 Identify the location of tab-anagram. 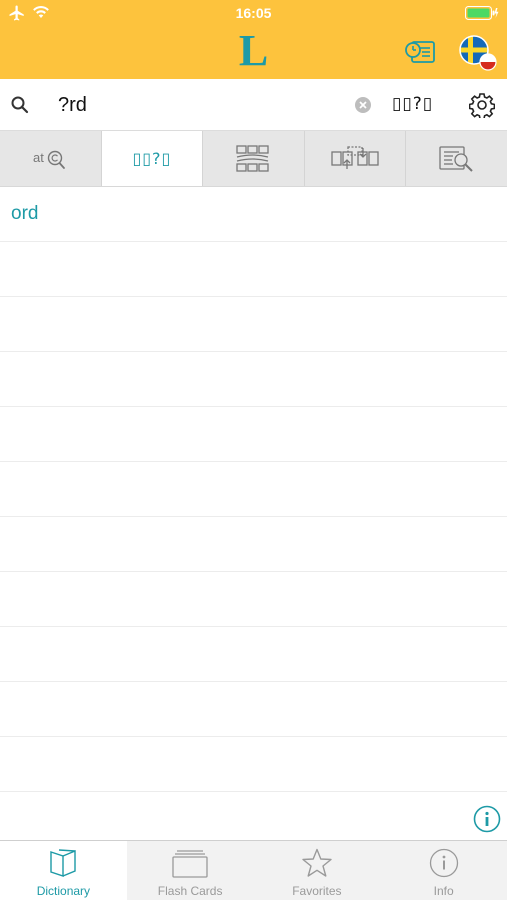
(356, 158).